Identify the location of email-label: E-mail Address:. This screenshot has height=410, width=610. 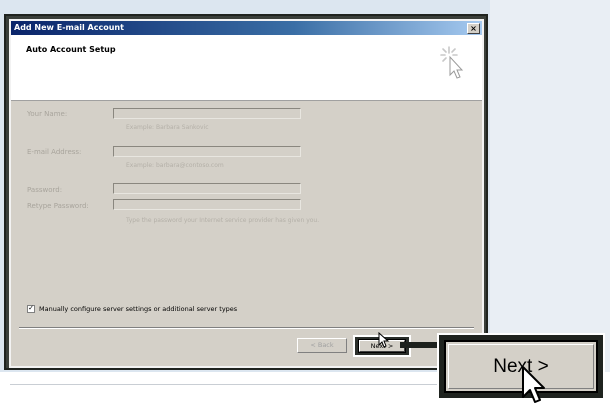
(54, 152).